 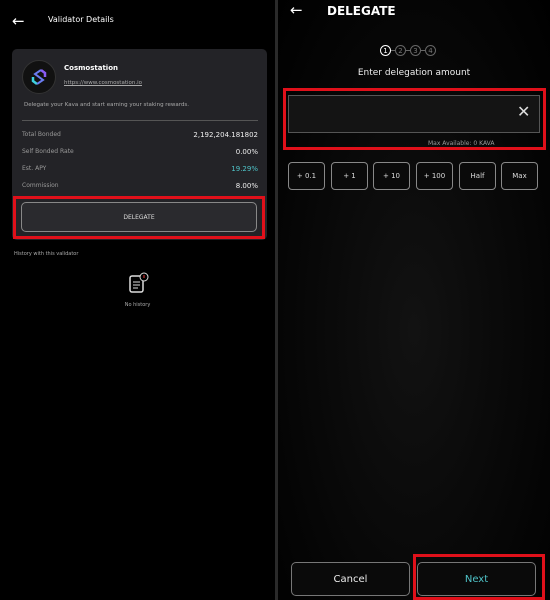 I want to click on validator-logo, so click(x=39, y=77).